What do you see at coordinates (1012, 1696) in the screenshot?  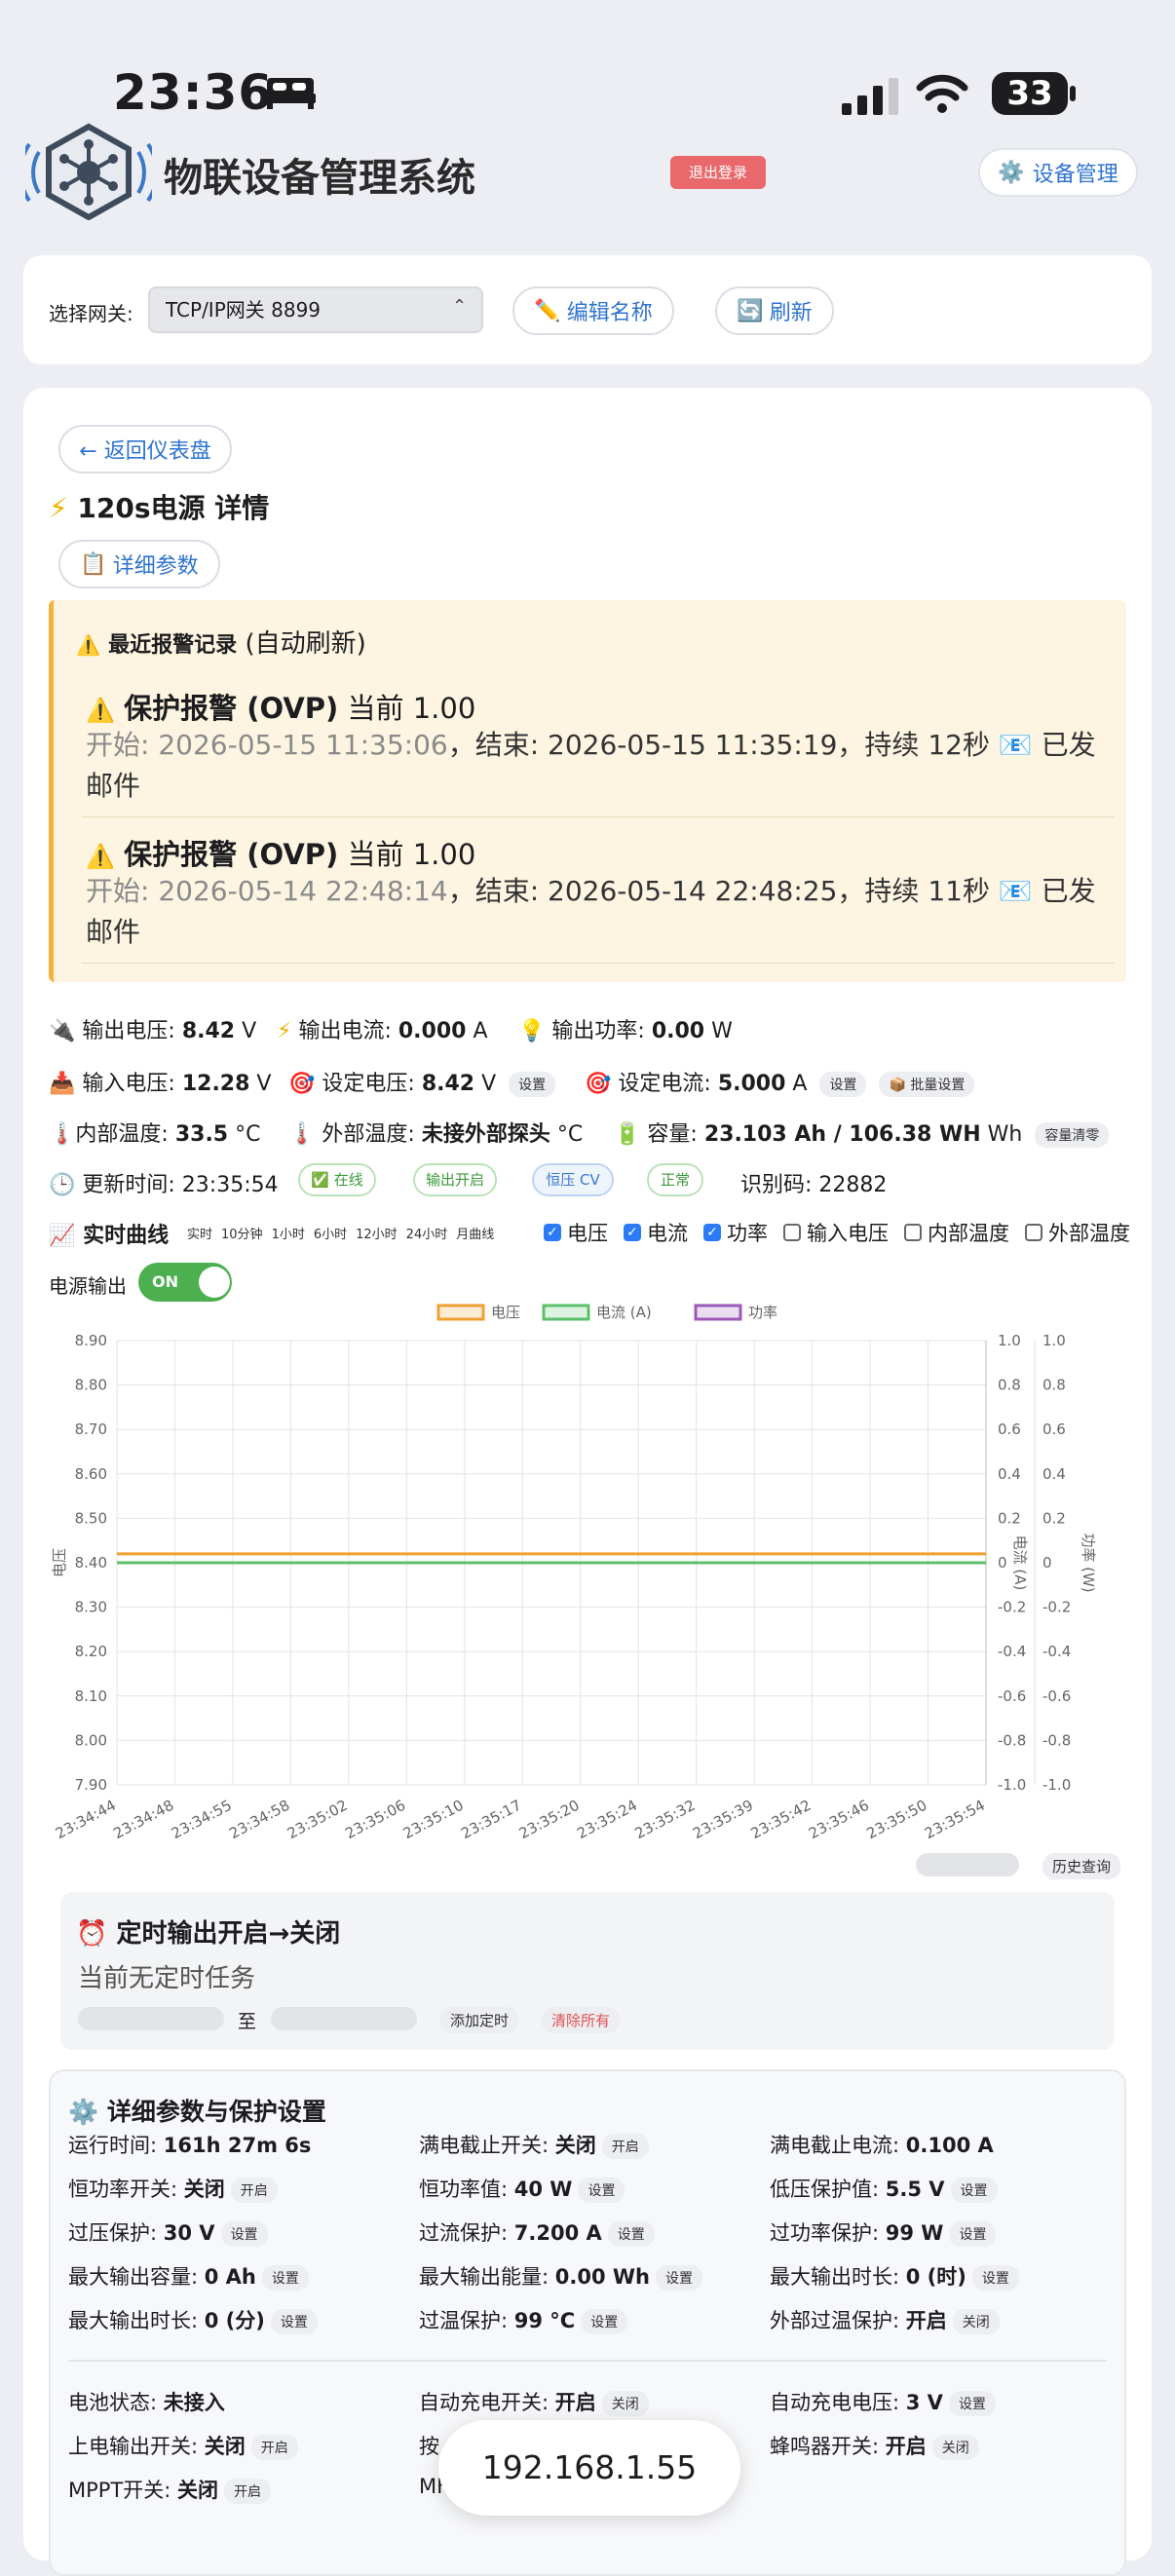 I see `y1-tick-label: -0.6` at bounding box center [1012, 1696].